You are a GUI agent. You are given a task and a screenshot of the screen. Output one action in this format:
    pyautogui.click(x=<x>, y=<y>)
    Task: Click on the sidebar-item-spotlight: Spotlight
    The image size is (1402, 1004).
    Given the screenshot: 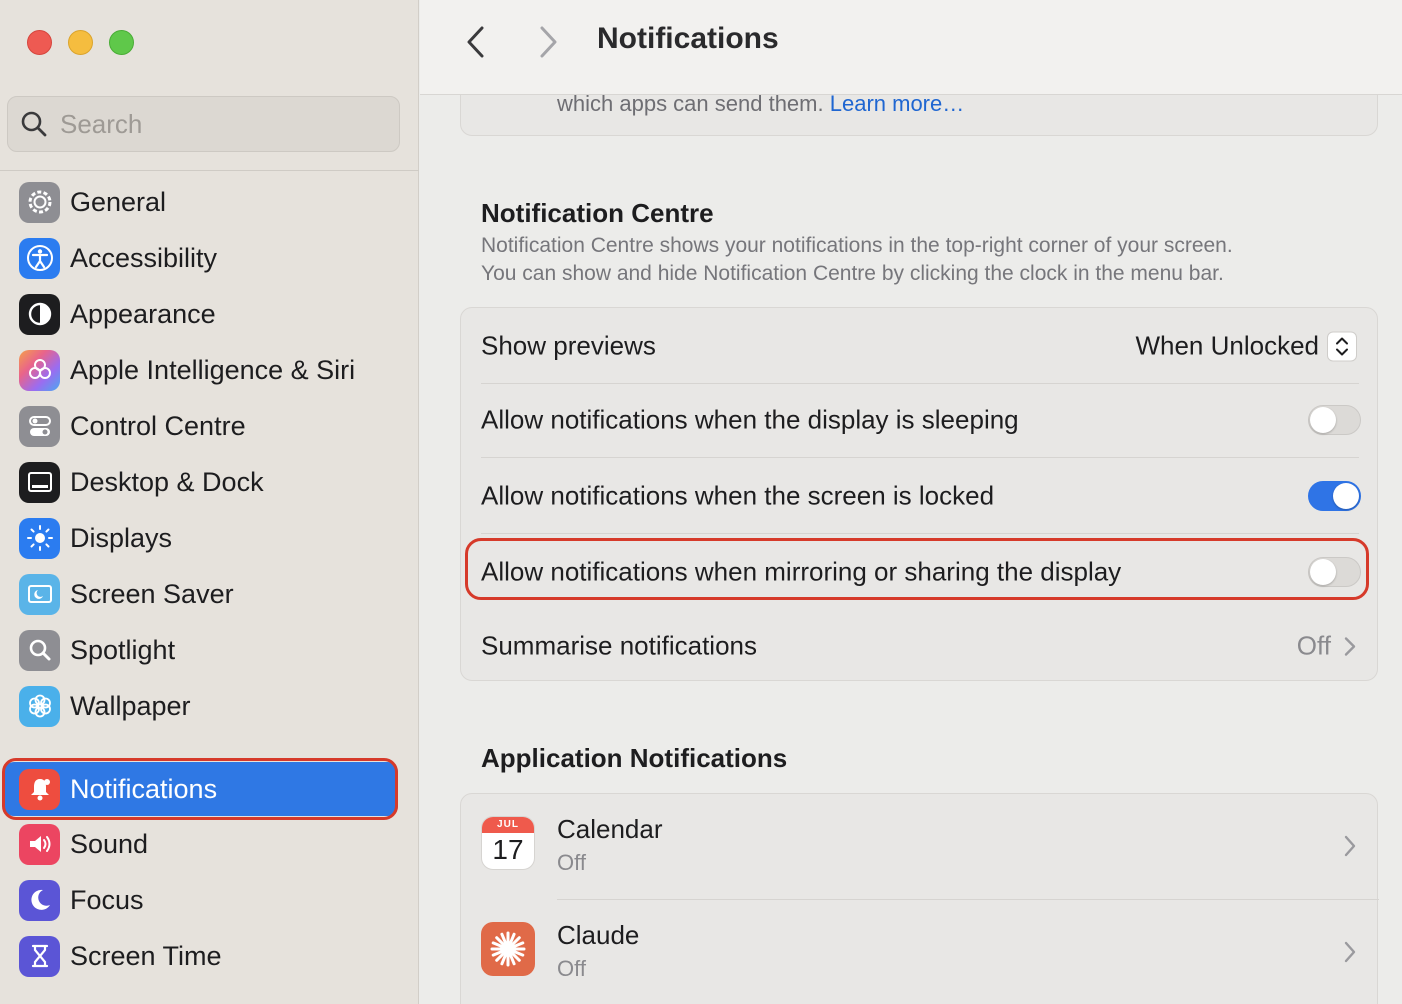 What is the action you would take?
    pyautogui.click(x=201, y=650)
    